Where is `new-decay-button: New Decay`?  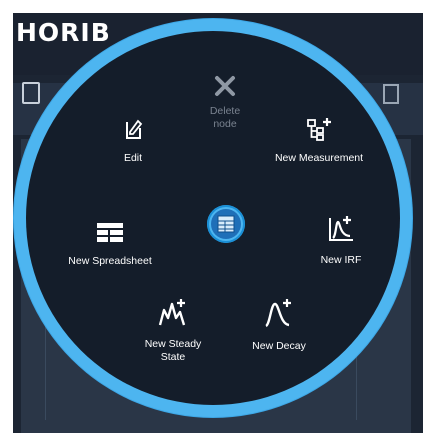 new-decay-button: New Decay is located at coordinates (279, 325).